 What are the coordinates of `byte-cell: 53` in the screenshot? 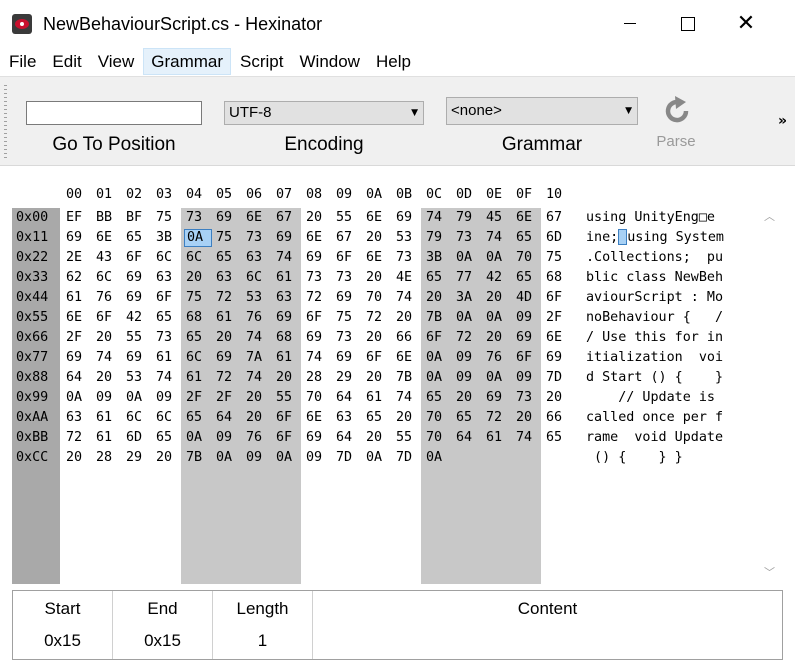 It's located at (141, 378).